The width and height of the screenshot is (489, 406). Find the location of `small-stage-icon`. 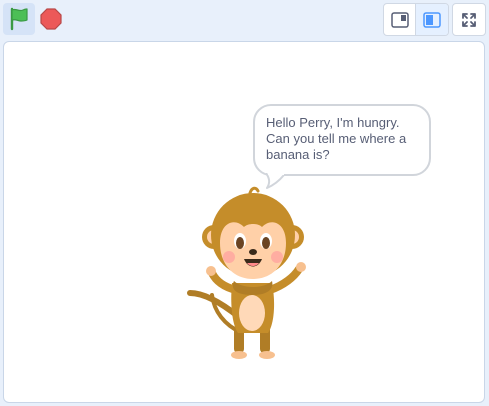

small-stage-icon is located at coordinates (399, 19).